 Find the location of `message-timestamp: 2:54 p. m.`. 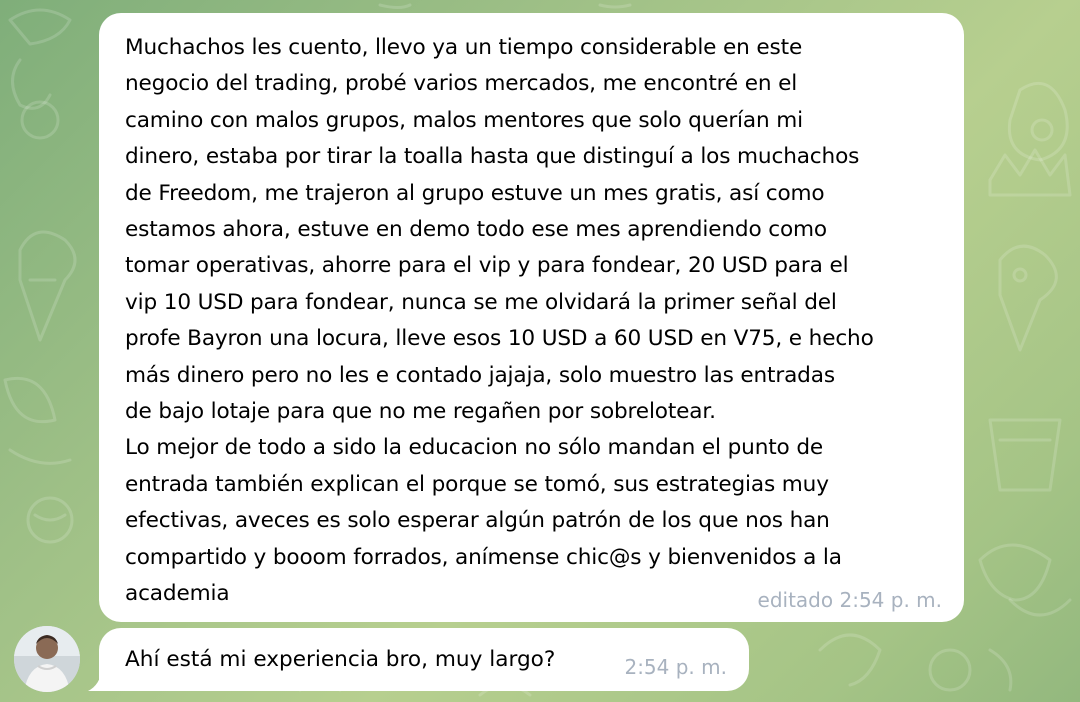

message-timestamp: 2:54 p. m. is located at coordinates (675, 667).